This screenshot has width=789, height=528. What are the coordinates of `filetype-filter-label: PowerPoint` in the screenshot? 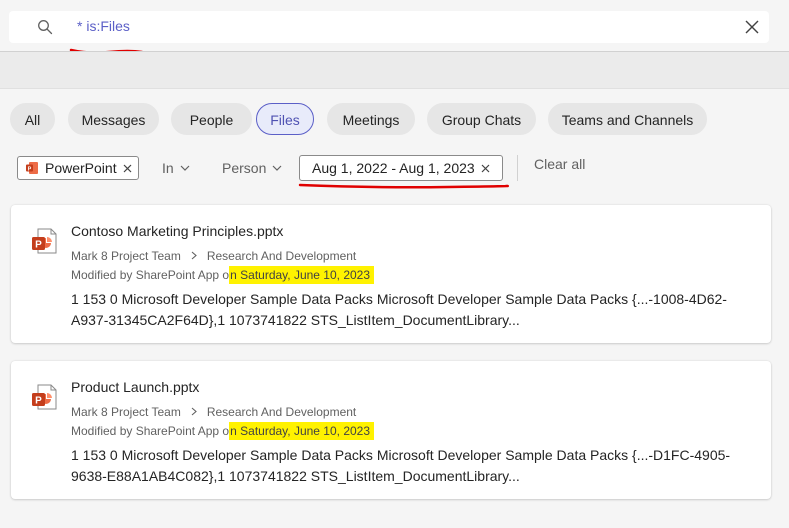 It's located at (81, 168).